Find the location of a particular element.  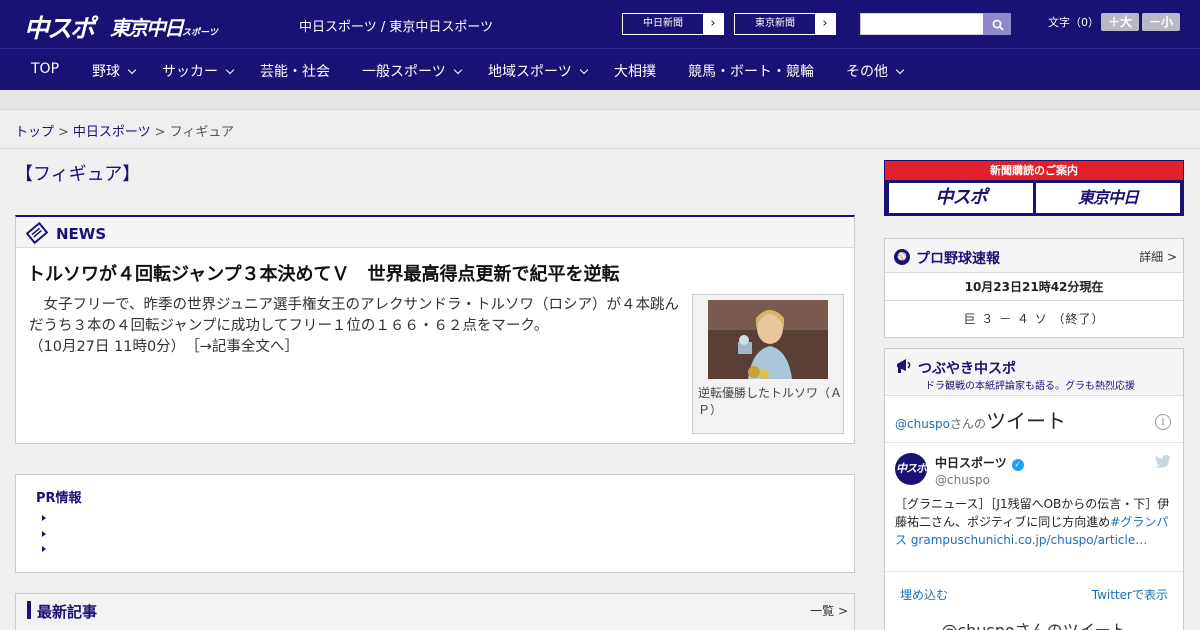

nav-label: 芸能・社会 is located at coordinates (295, 72).